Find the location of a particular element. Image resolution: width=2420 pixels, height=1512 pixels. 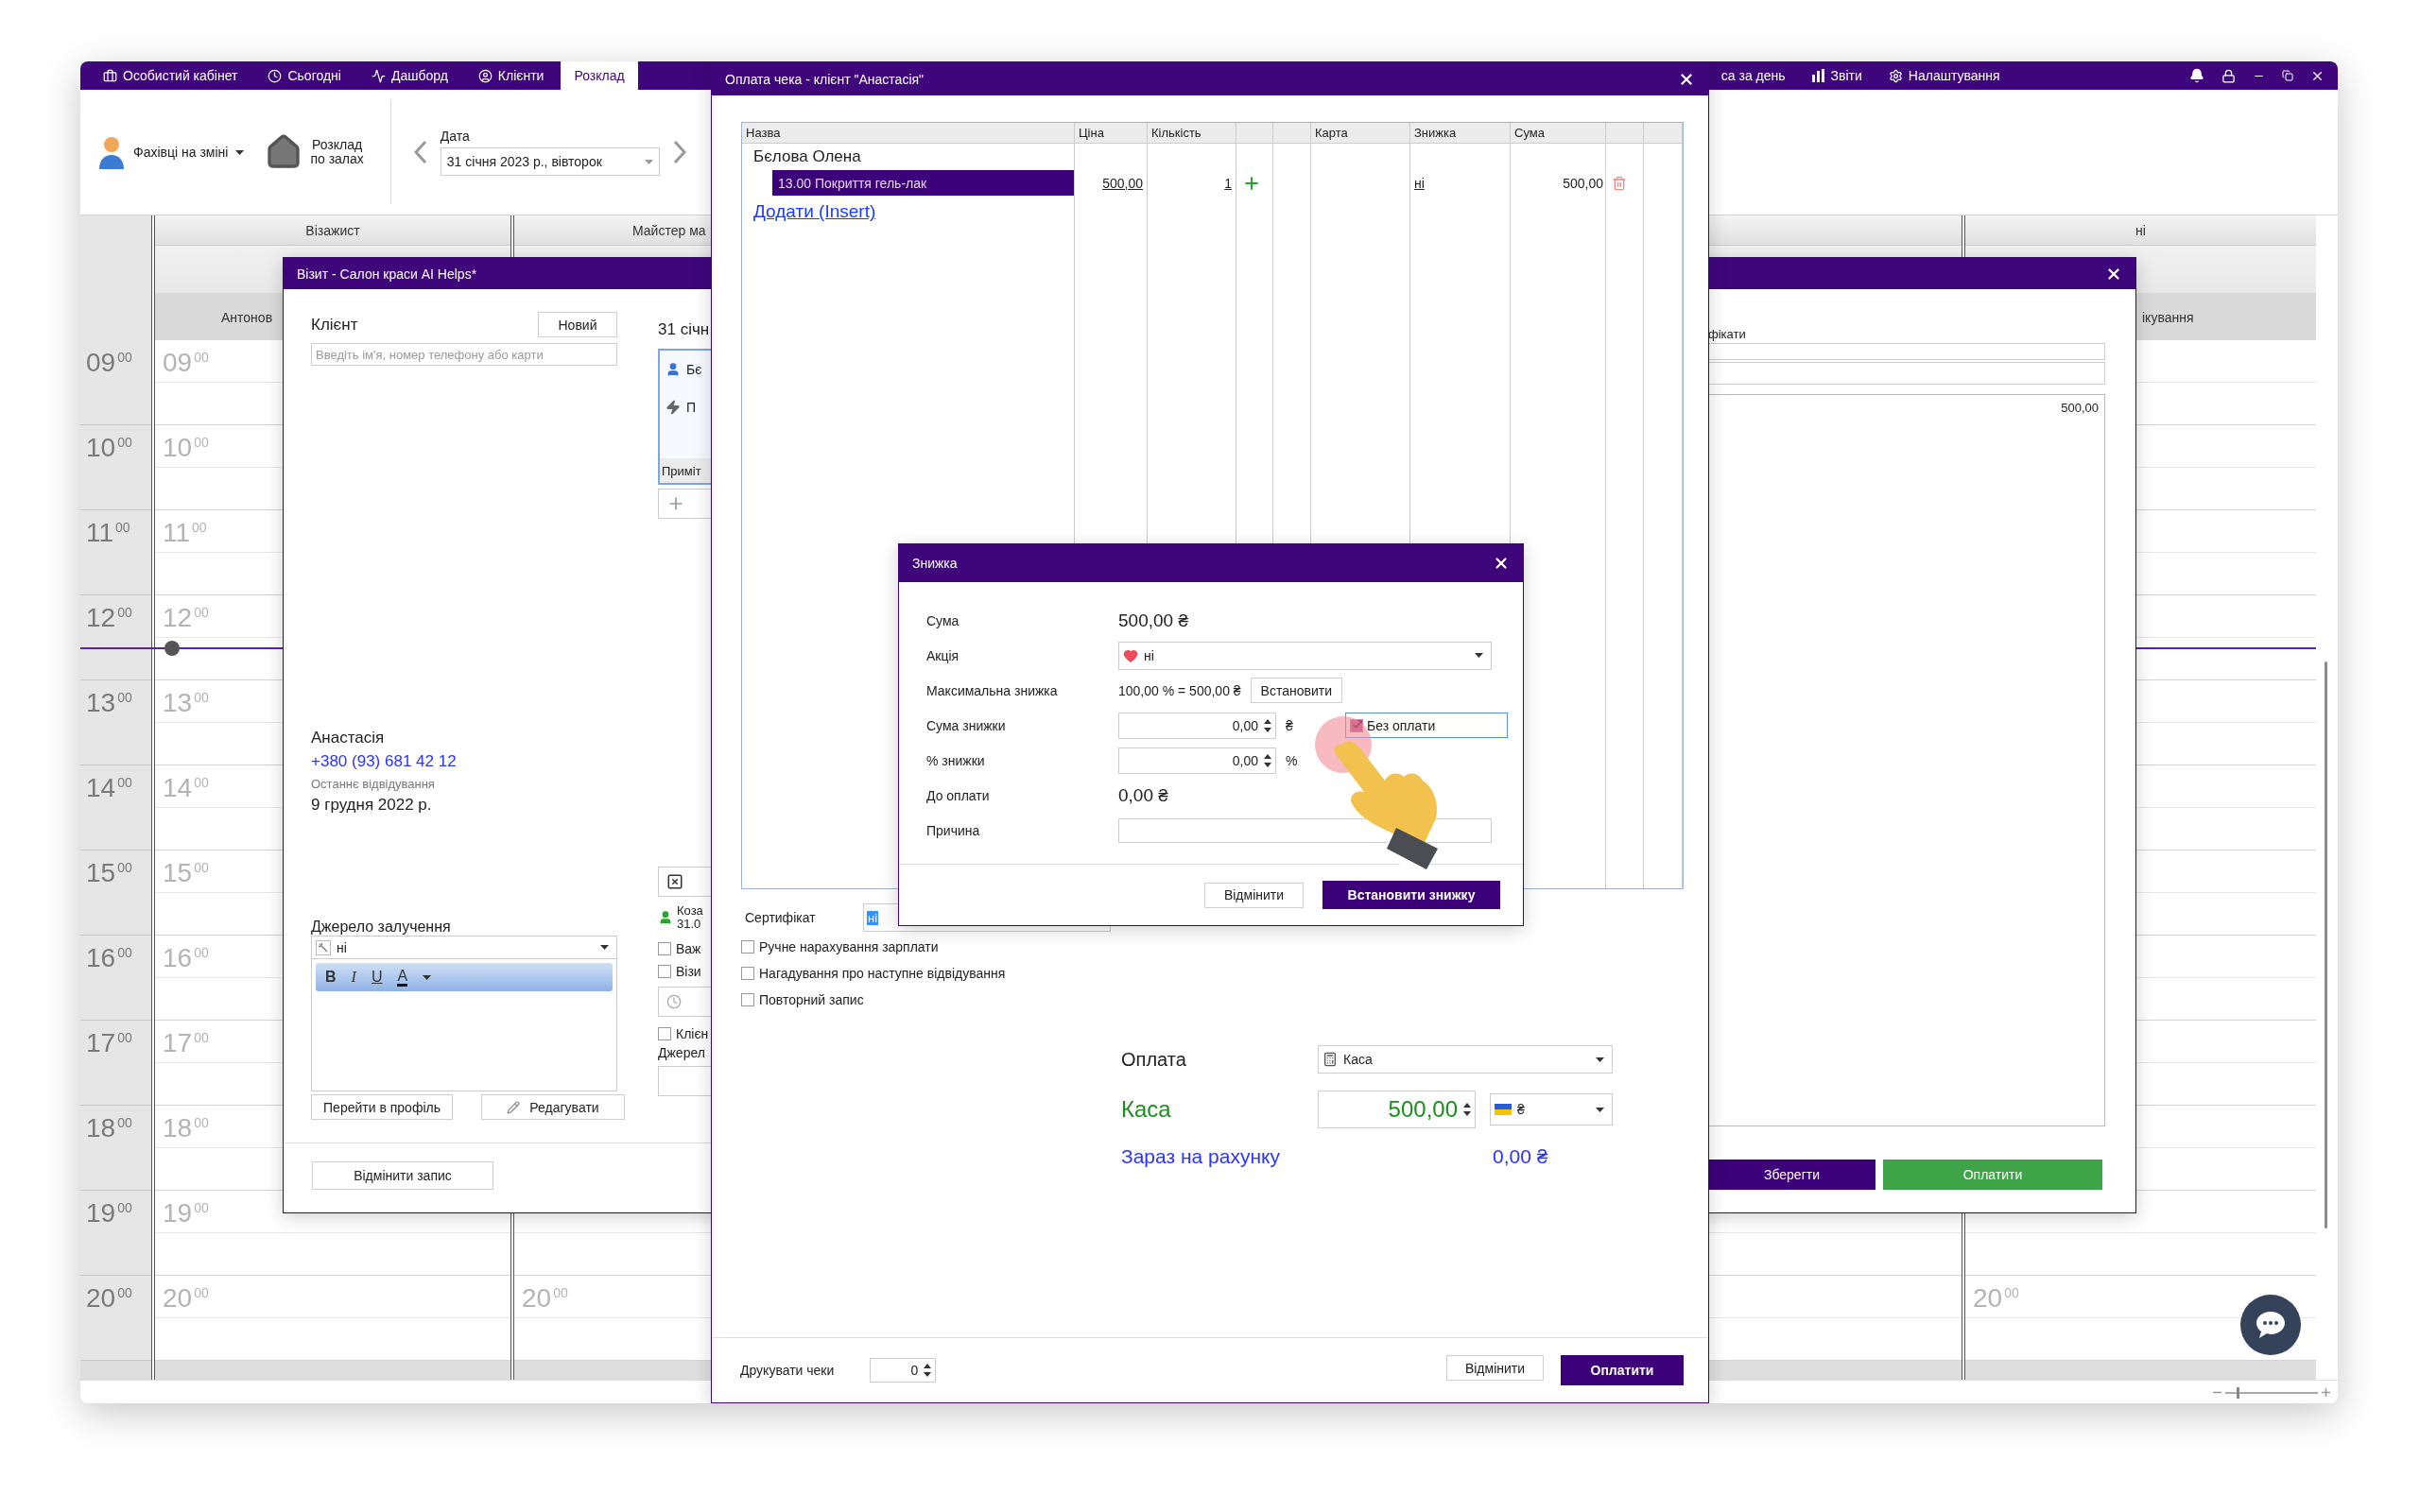

bell-icon is located at coordinates (2196, 75).